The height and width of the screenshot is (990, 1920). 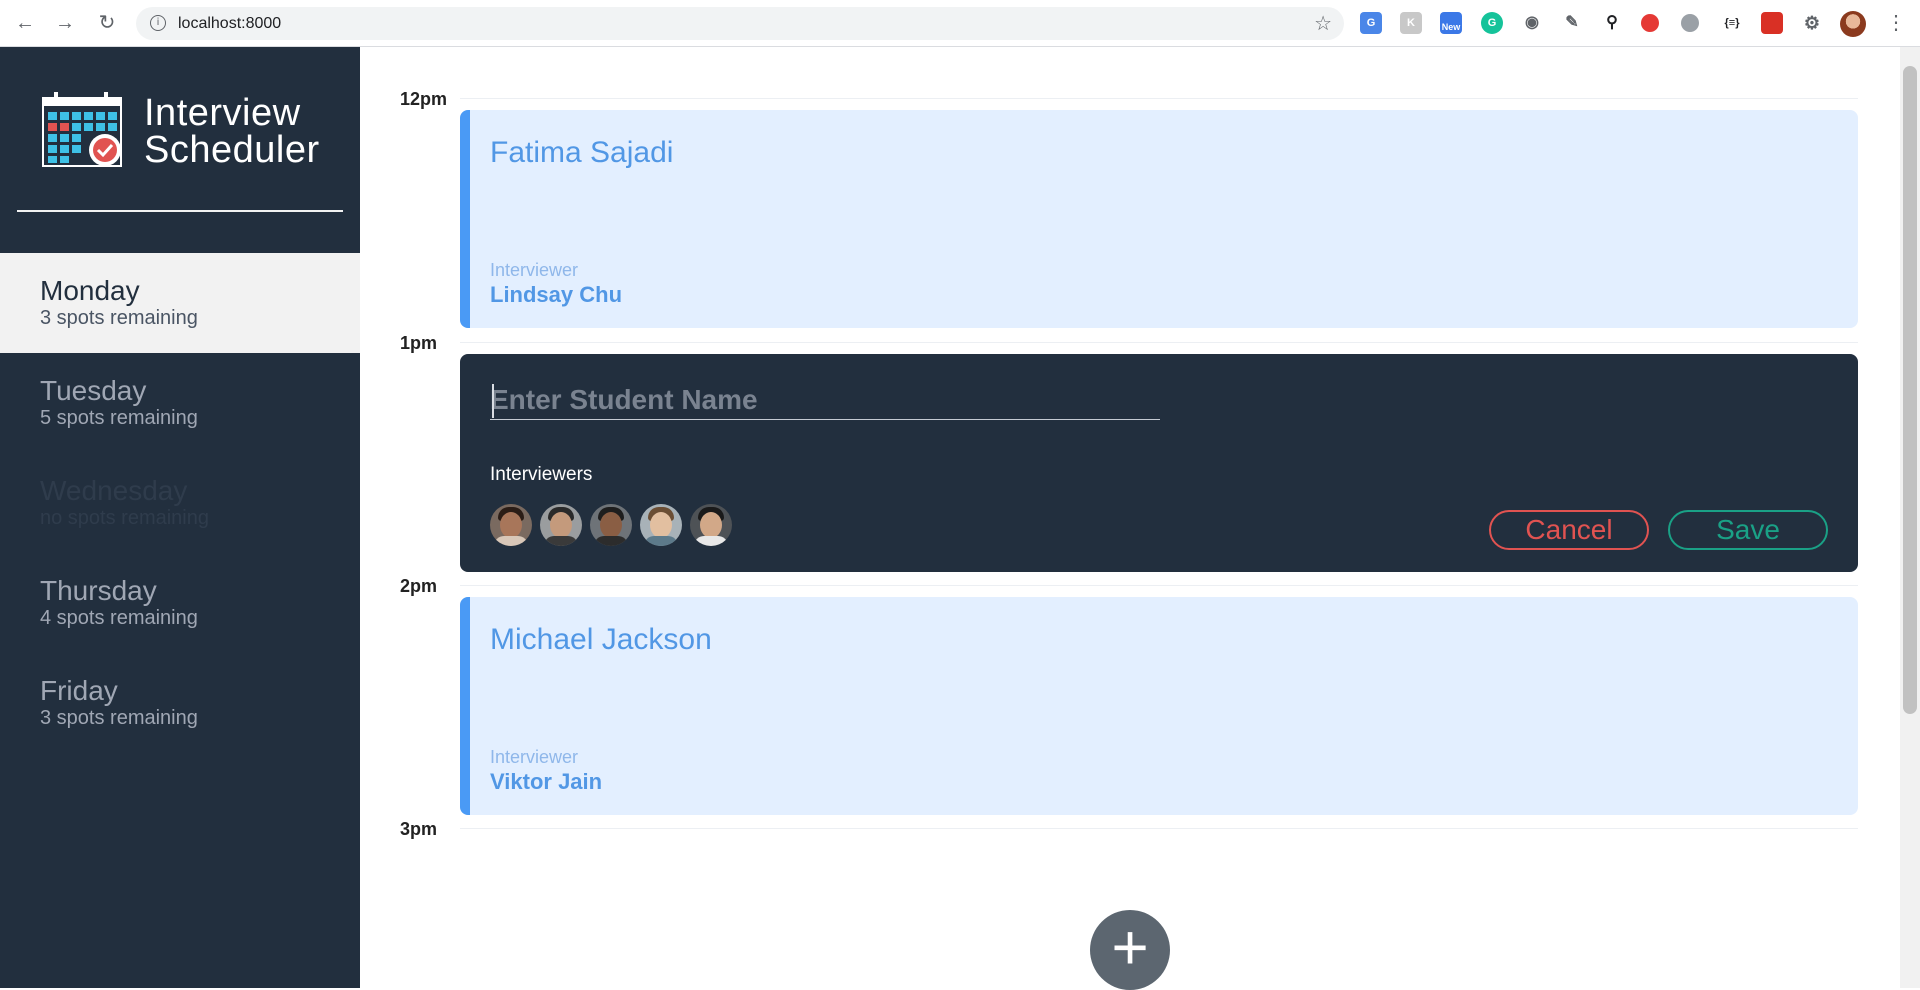 I want to click on calendar-logo-icon, so click(x=82, y=129).